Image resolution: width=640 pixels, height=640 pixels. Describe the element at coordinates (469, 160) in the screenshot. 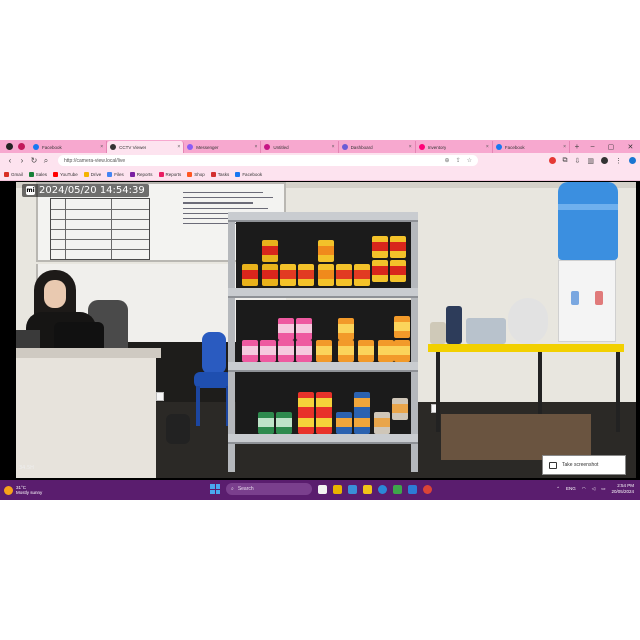

I see `bookmark-star-icon: ☆` at that location.